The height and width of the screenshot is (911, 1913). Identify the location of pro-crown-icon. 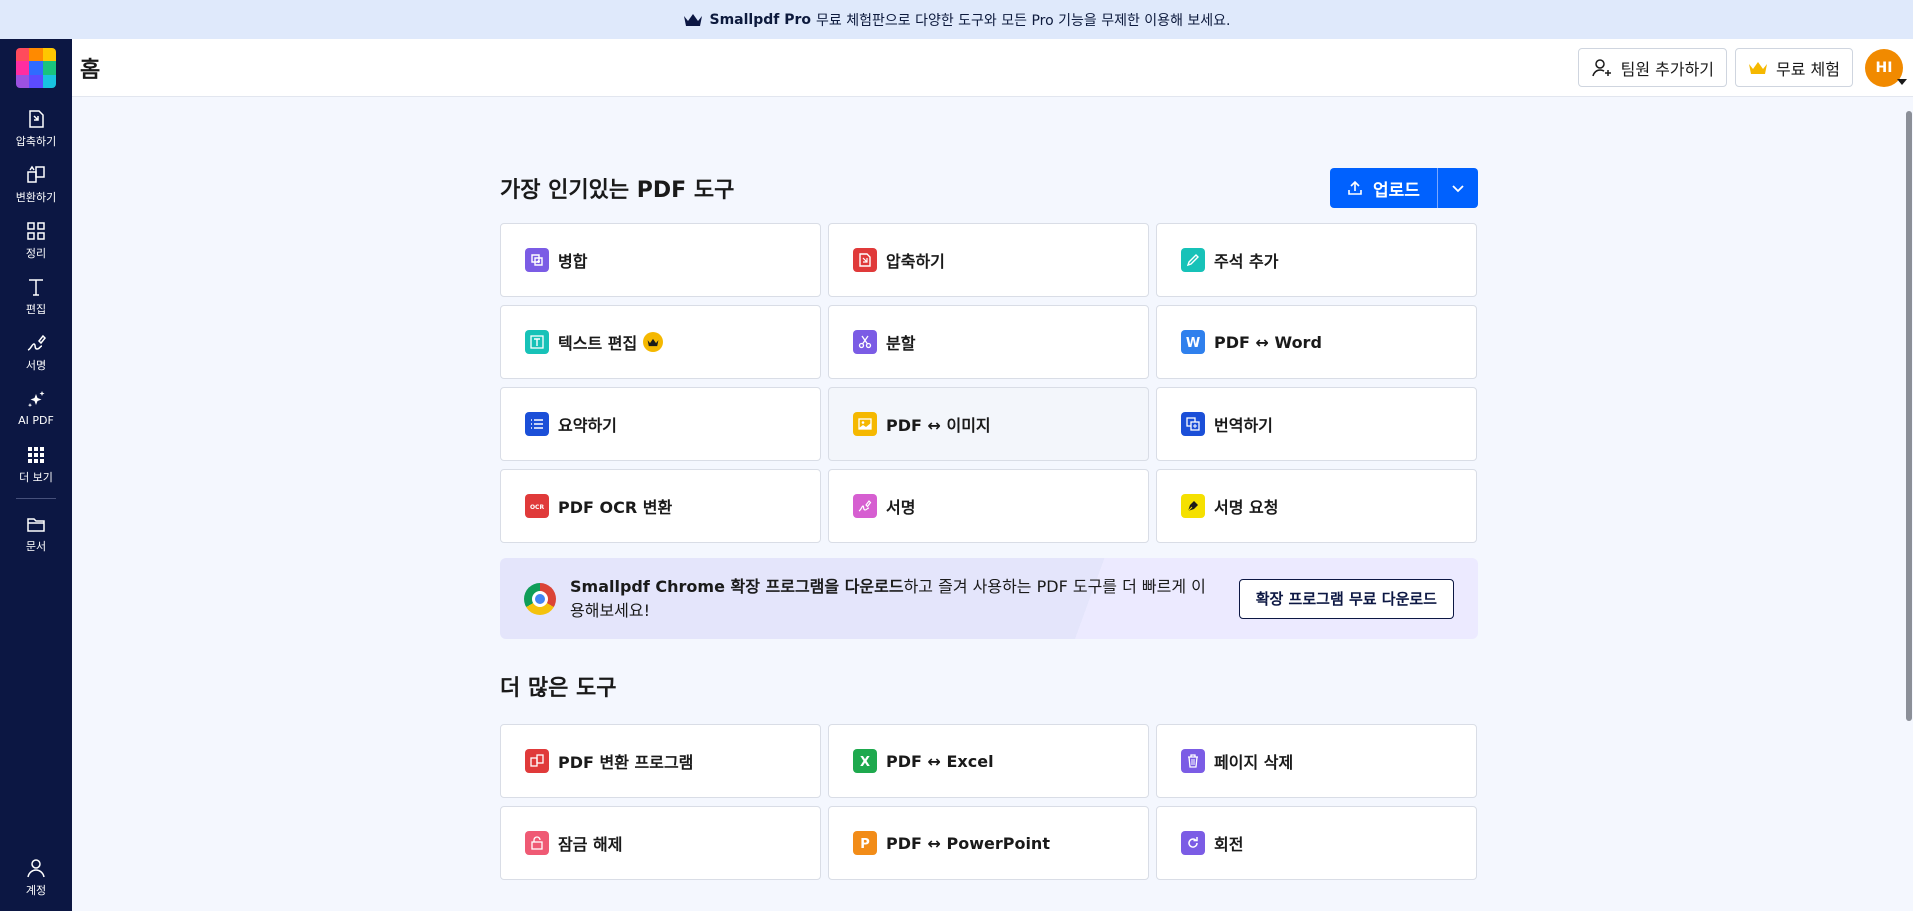
(653, 342).